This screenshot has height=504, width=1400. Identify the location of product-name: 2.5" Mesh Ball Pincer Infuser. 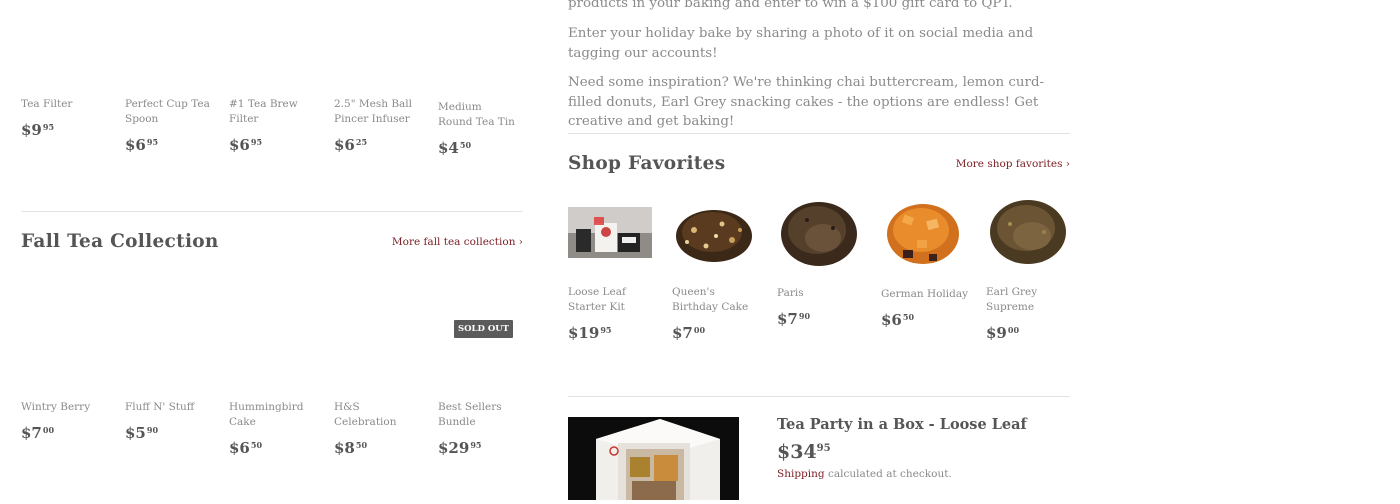
(373, 111).